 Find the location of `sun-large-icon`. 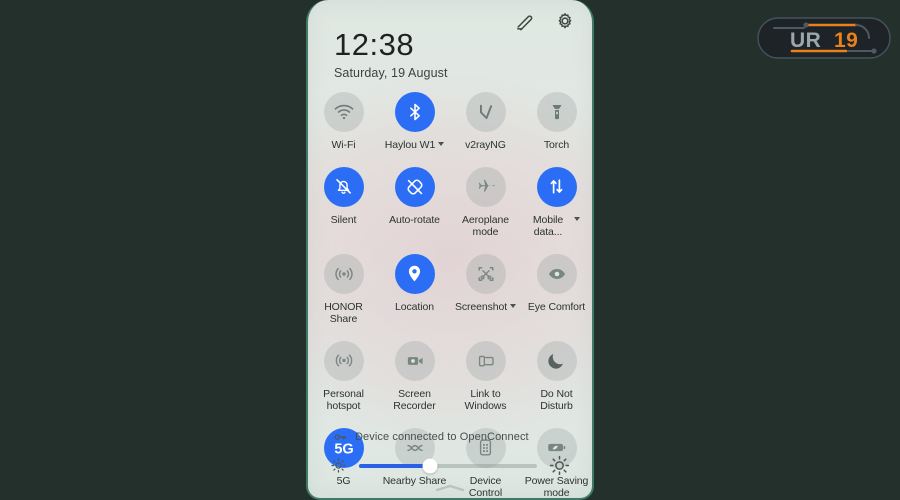

sun-large-icon is located at coordinates (559, 465).